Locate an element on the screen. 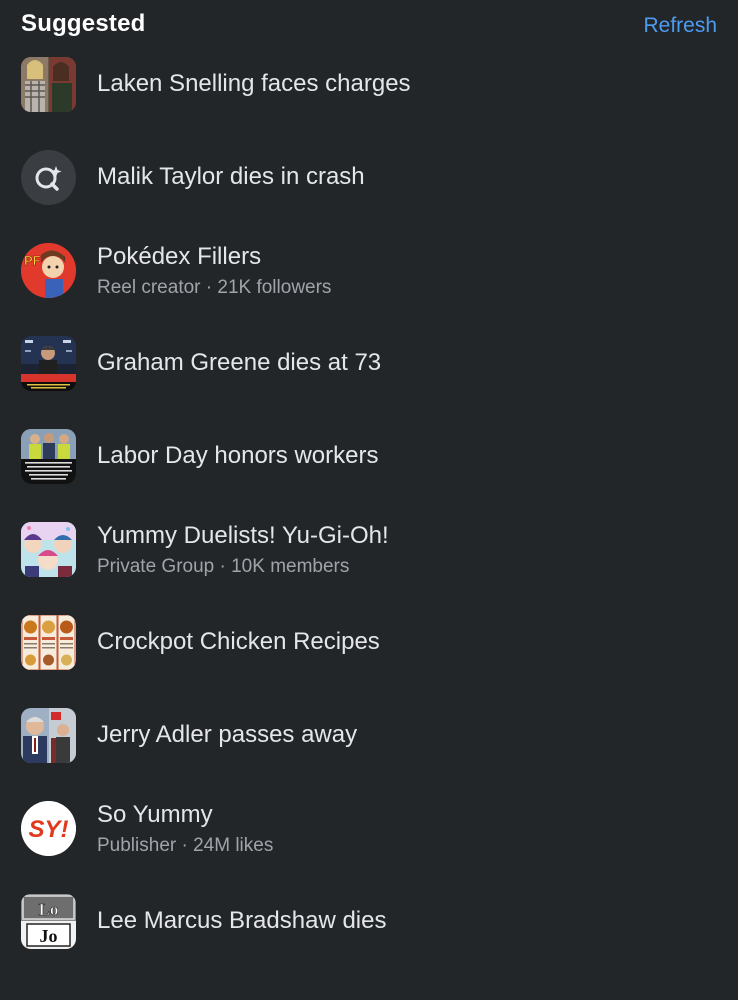 This screenshot has height=1000, width=738. photo-thumbnail-lo-jo-logo: Lo Jo is located at coordinates (48, 921).